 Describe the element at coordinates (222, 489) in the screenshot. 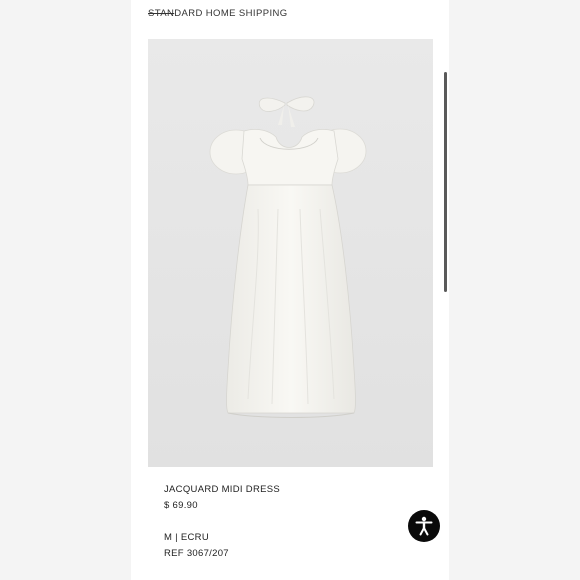

I see `product-name: JACQUARD MIDI DRESS` at that location.